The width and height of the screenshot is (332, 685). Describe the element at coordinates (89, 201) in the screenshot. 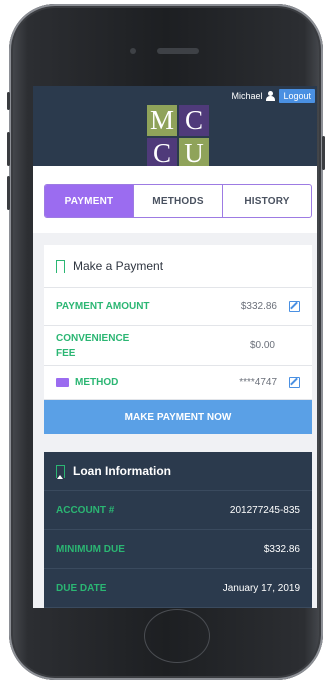

I see `tab-payment: PAYMENT` at that location.